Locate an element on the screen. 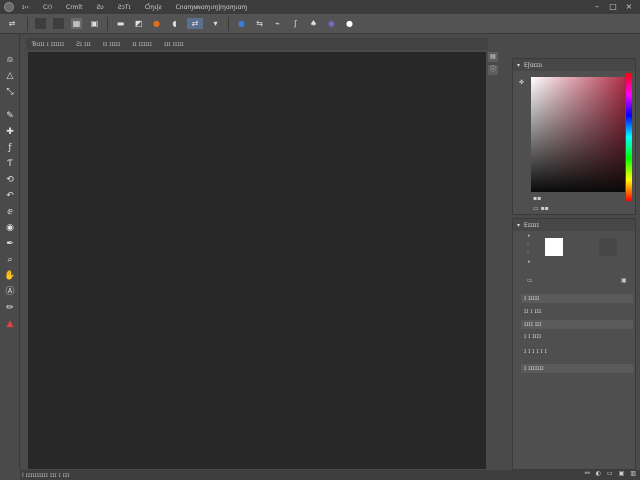 The image size is (640, 480). minimize-icon: – is located at coordinates (597, 7).